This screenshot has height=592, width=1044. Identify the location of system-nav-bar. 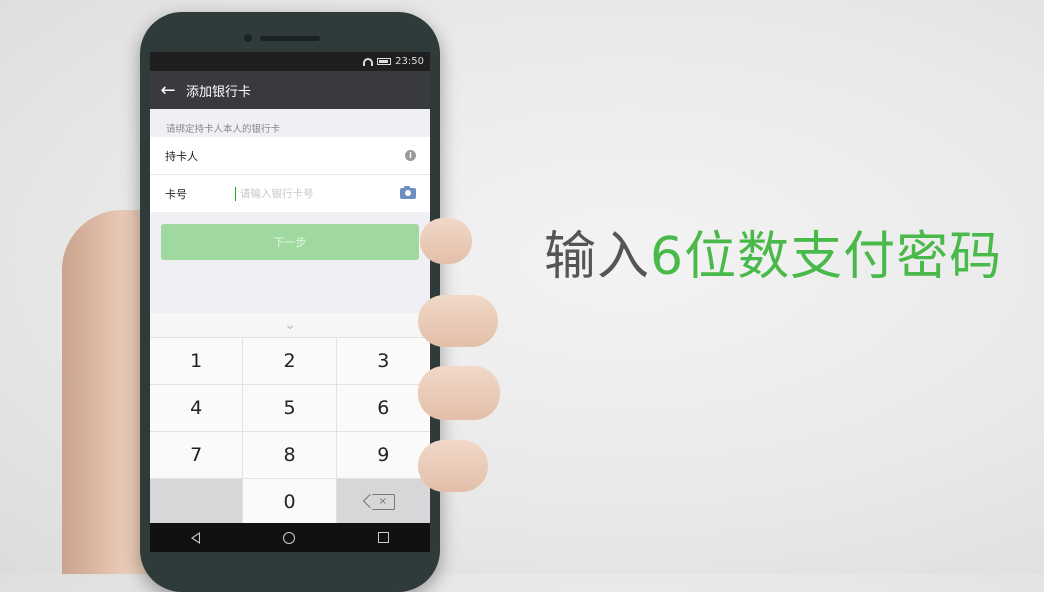
(290, 537).